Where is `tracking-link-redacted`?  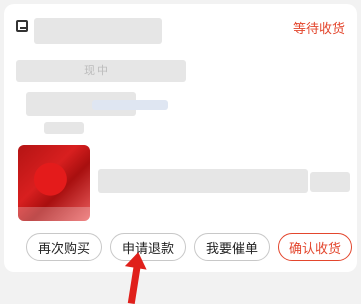 tracking-link-redacted is located at coordinates (130, 105).